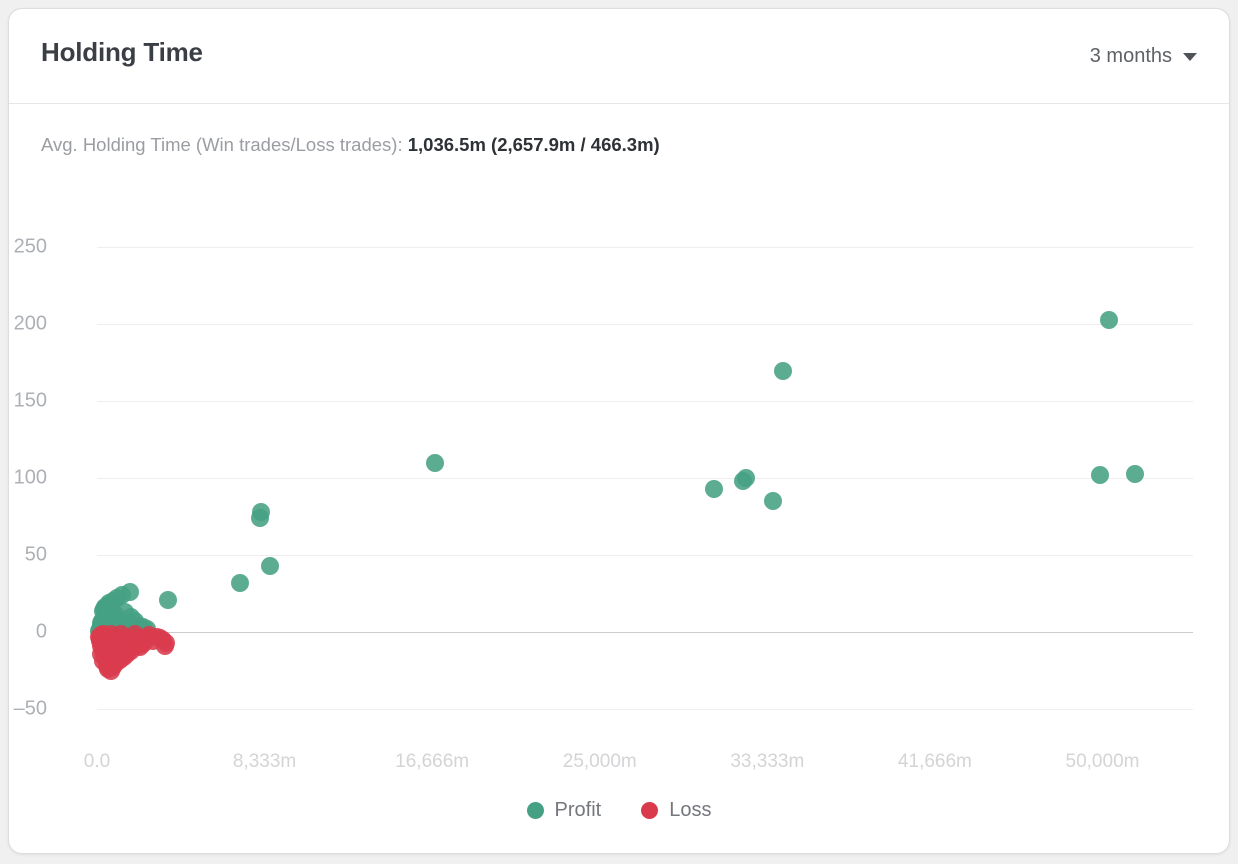  I want to click on legend-swatch-loss-icon, so click(650, 810).